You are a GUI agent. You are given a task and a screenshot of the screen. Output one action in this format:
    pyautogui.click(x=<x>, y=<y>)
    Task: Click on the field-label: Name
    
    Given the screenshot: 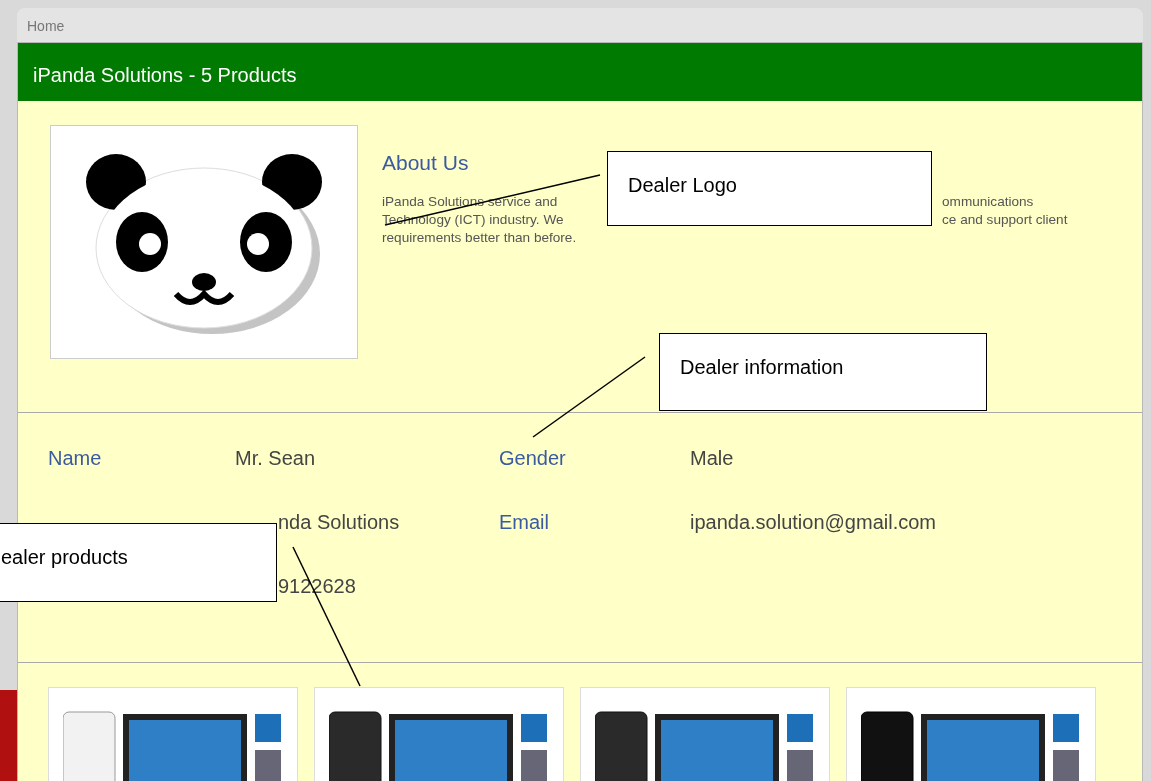 What is the action you would take?
    pyautogui.click(x=75, y=458)
    